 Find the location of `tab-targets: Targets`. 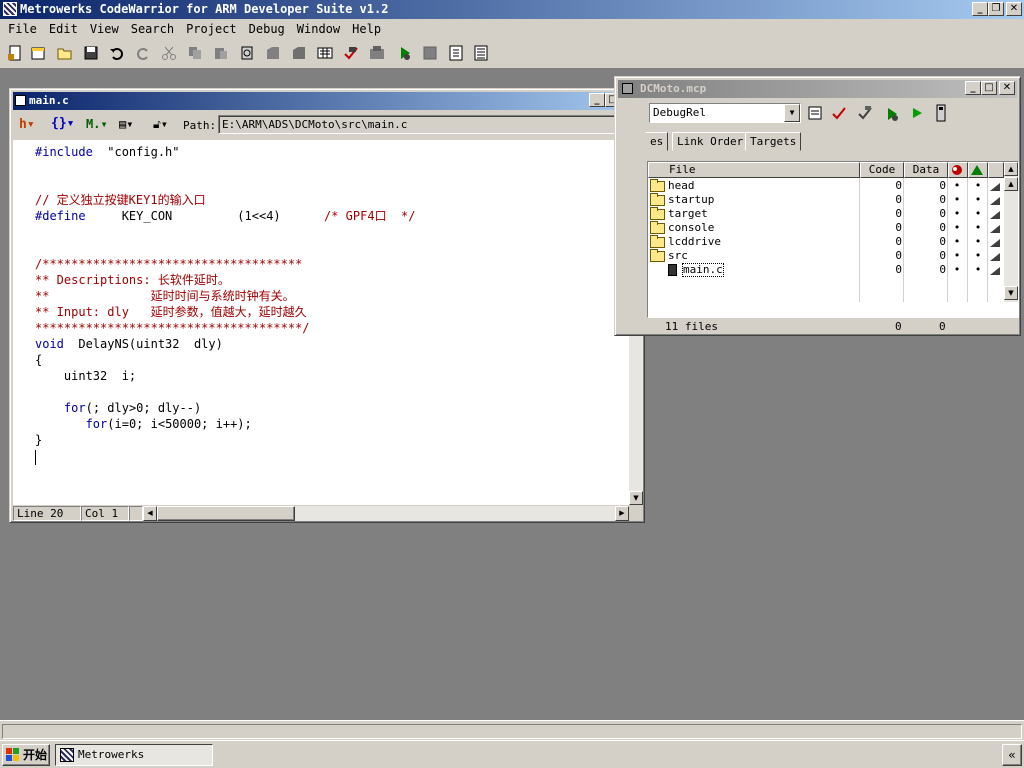

tab-targets: Targets is located at coordinates (773, 141).